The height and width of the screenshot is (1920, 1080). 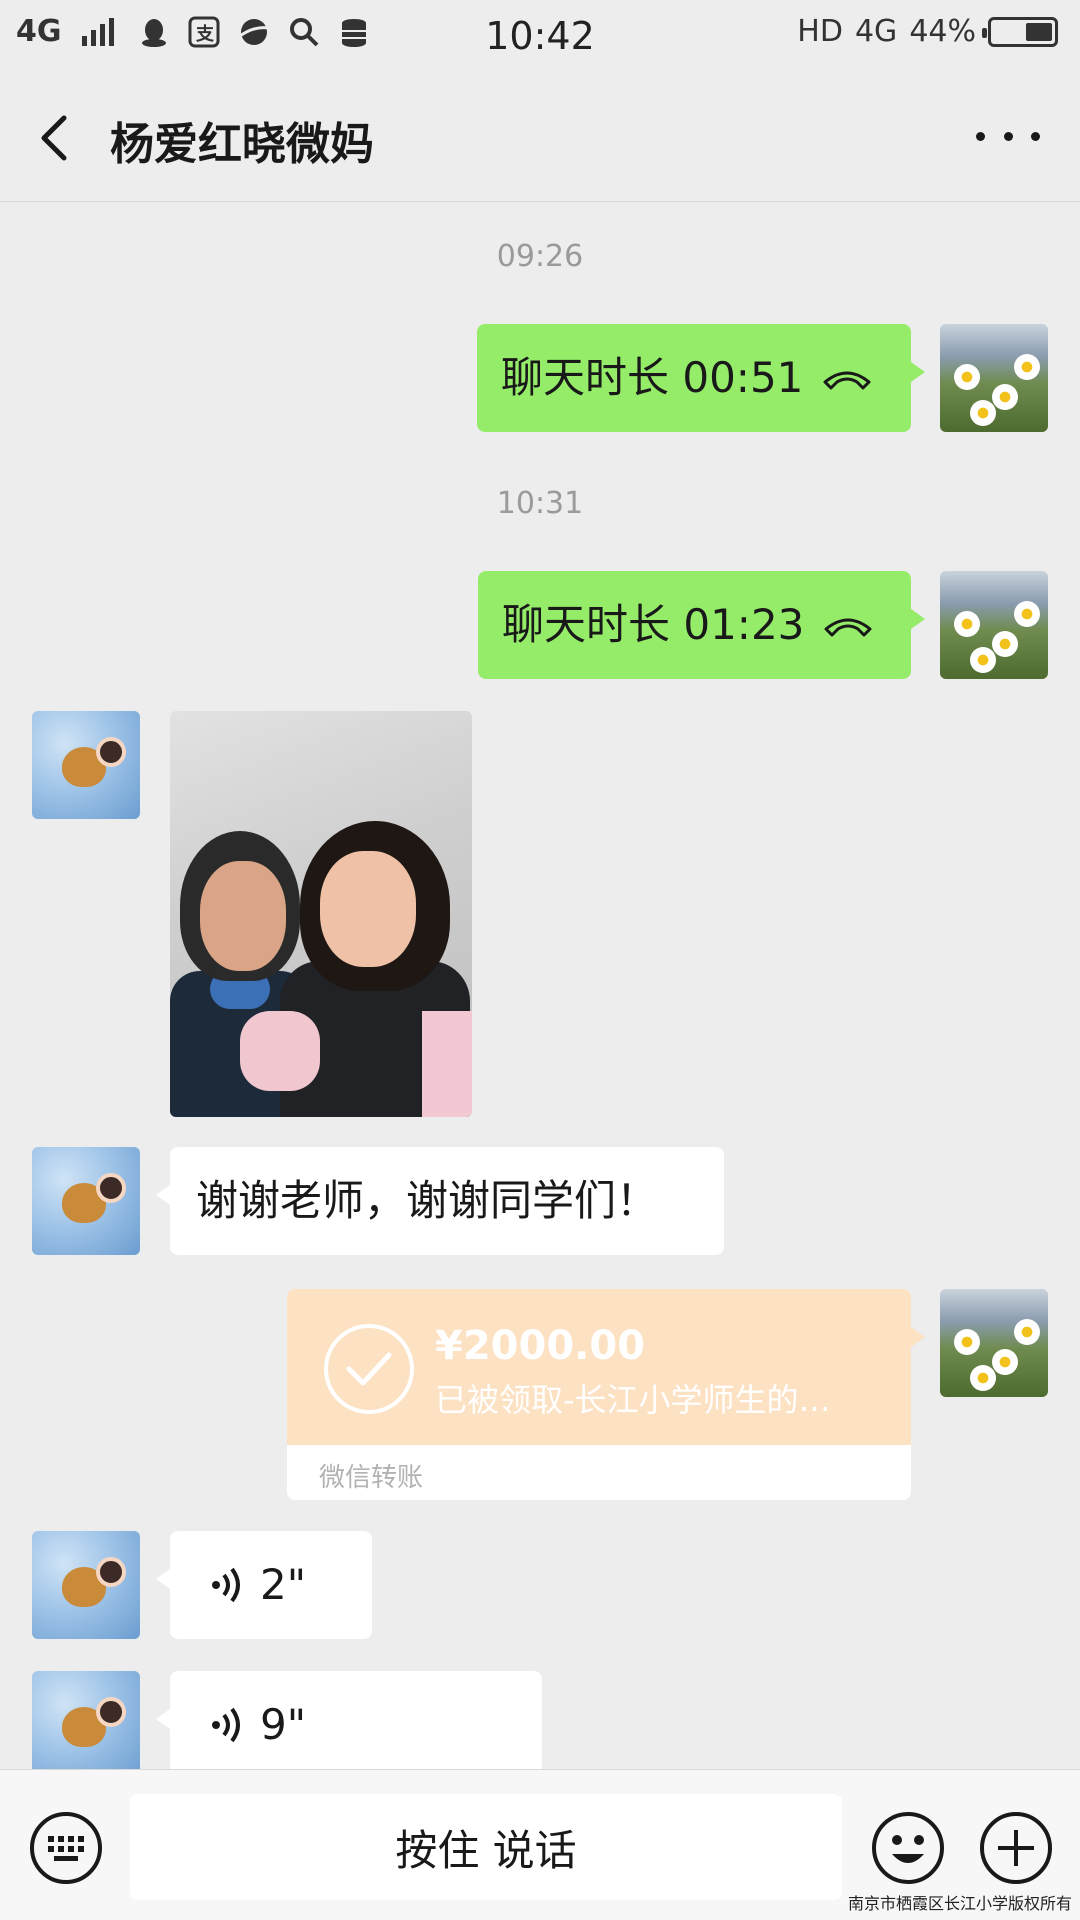 I want to click on back-arrow-icon, so click(x=58, y=138).